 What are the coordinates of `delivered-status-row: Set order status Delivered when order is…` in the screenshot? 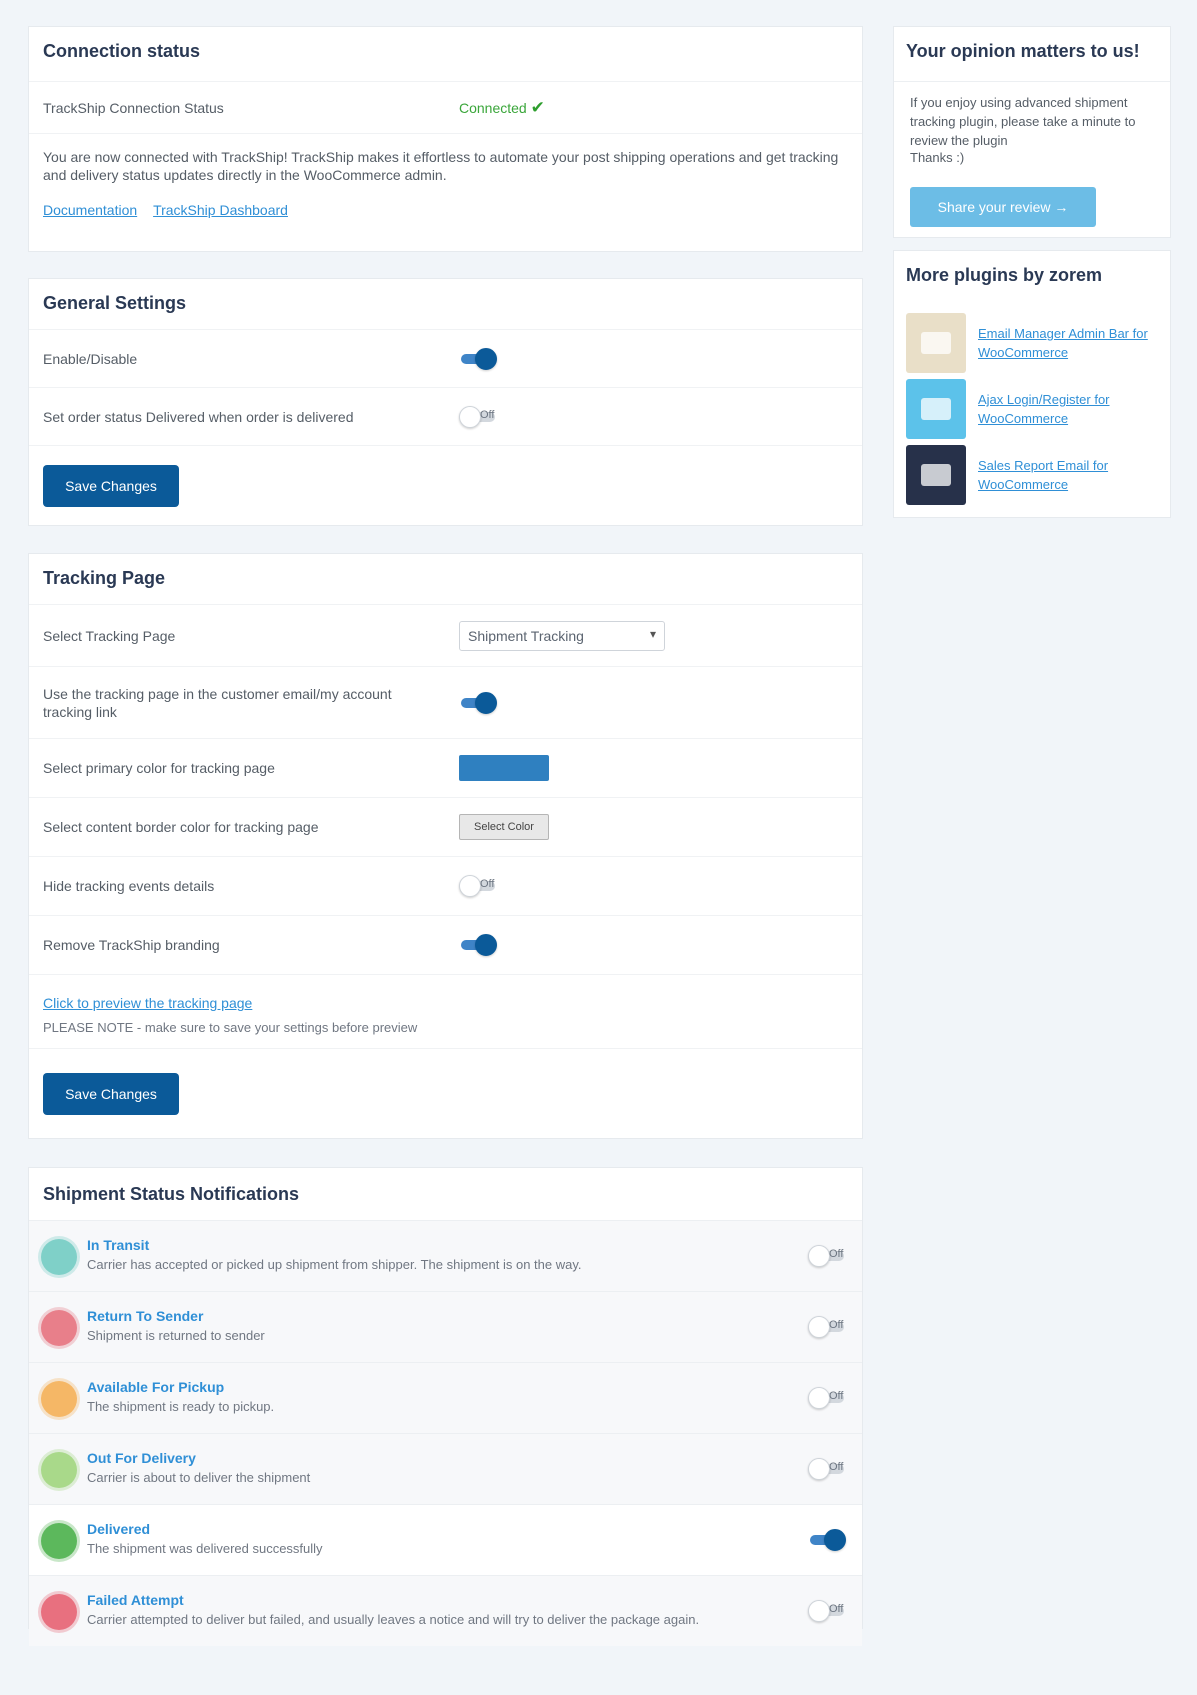 It's located at (445, 416).